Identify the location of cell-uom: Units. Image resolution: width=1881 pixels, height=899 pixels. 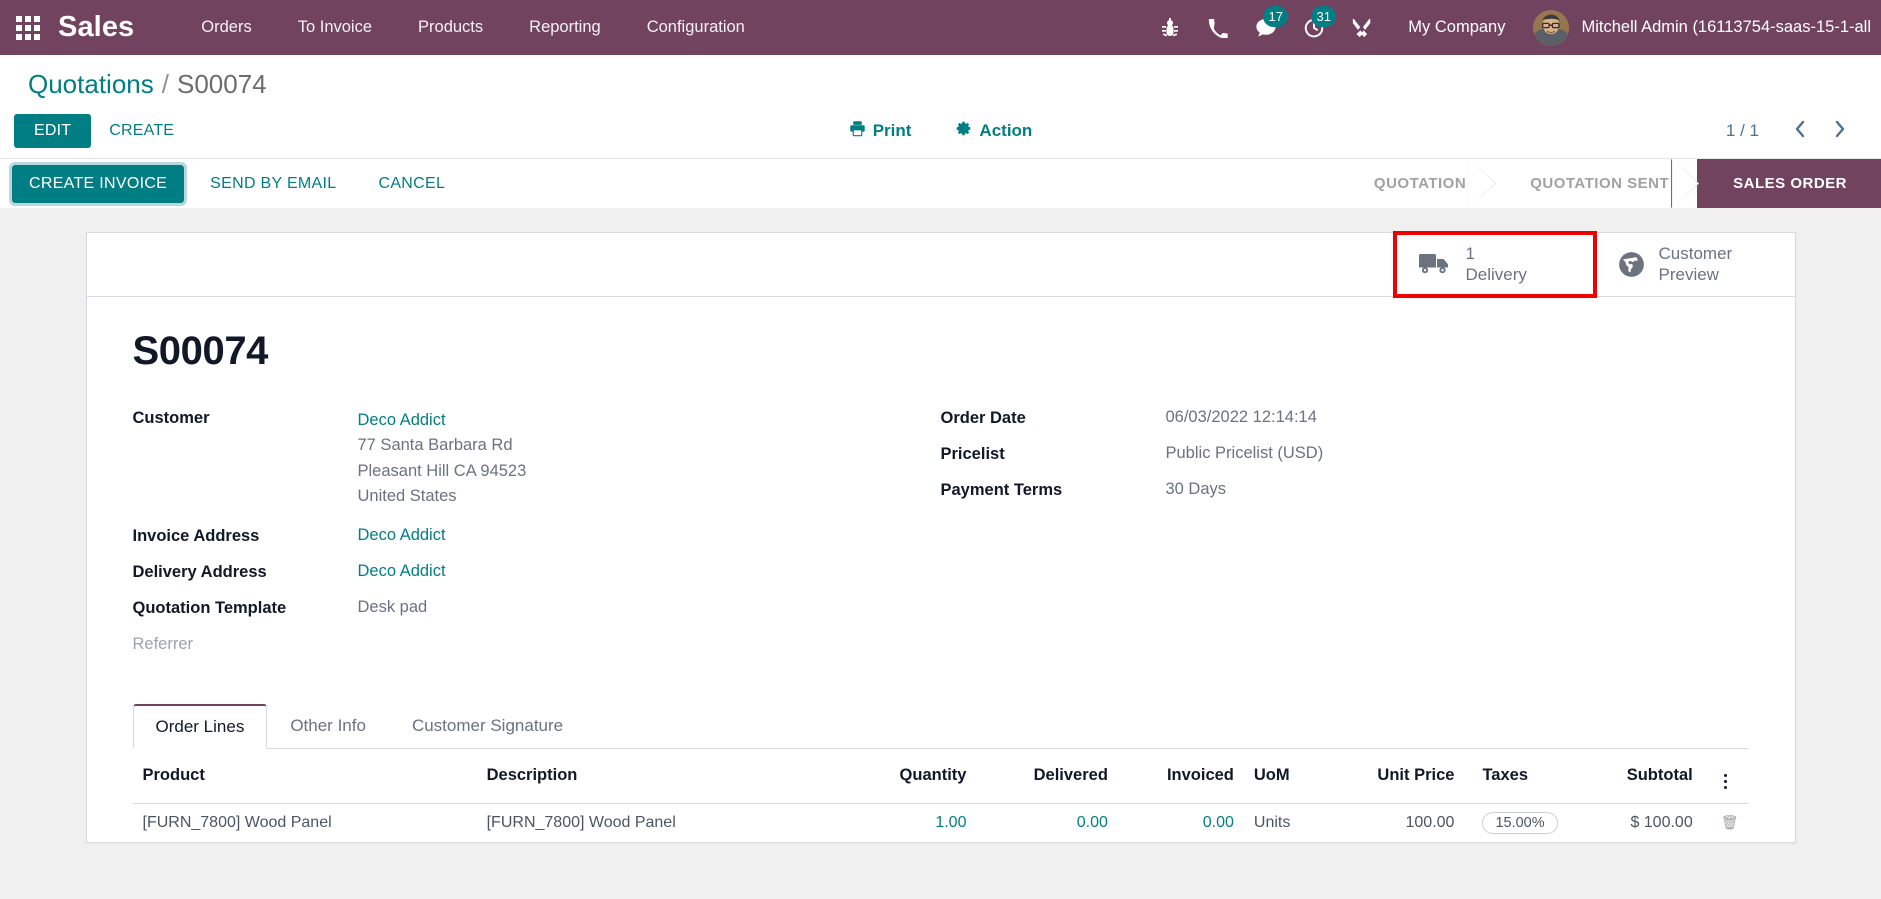
(1291, 822).